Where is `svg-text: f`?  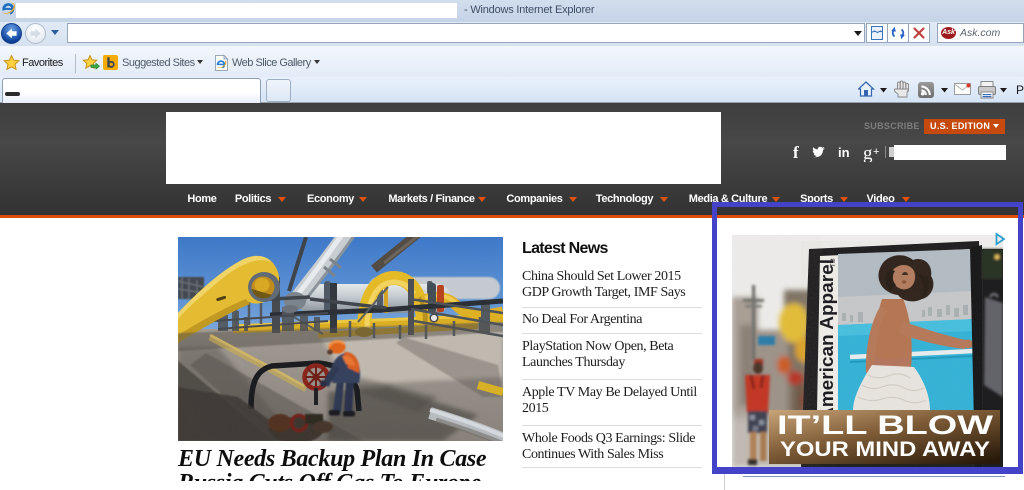
svg-text: f is located at coordinates (796, 152).